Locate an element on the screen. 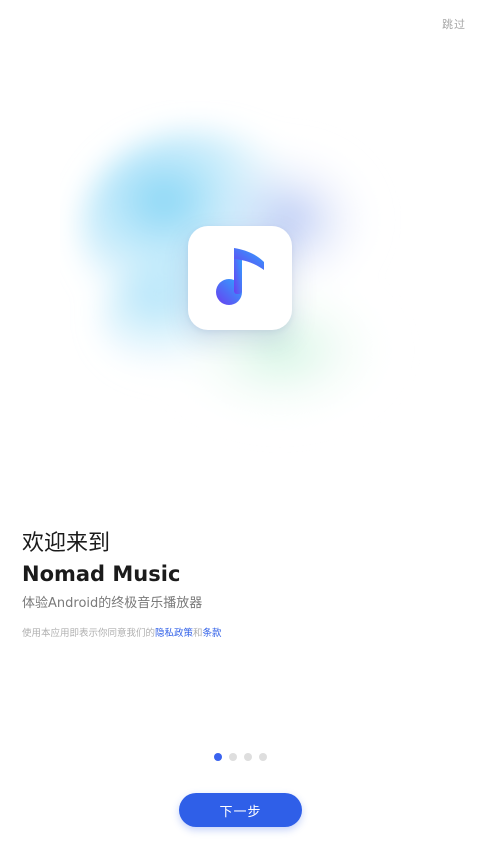  legal-notice: 使用本应用即表示你同意我们的隐私政策和条款 is located at coordinates (122, 634).